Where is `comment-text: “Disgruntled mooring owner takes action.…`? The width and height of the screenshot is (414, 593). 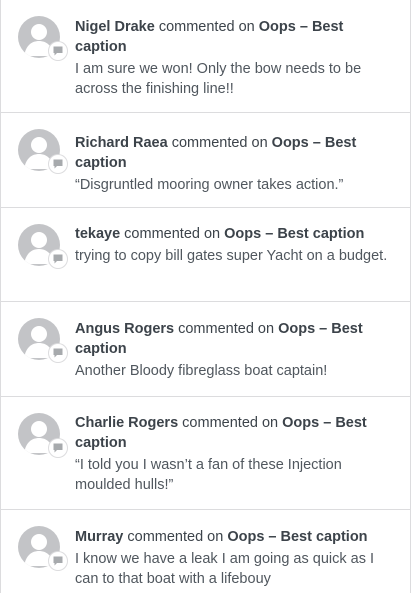 comment-text: “Disgruntled mooring owner takes action.… is located at coordinates (209, 185).